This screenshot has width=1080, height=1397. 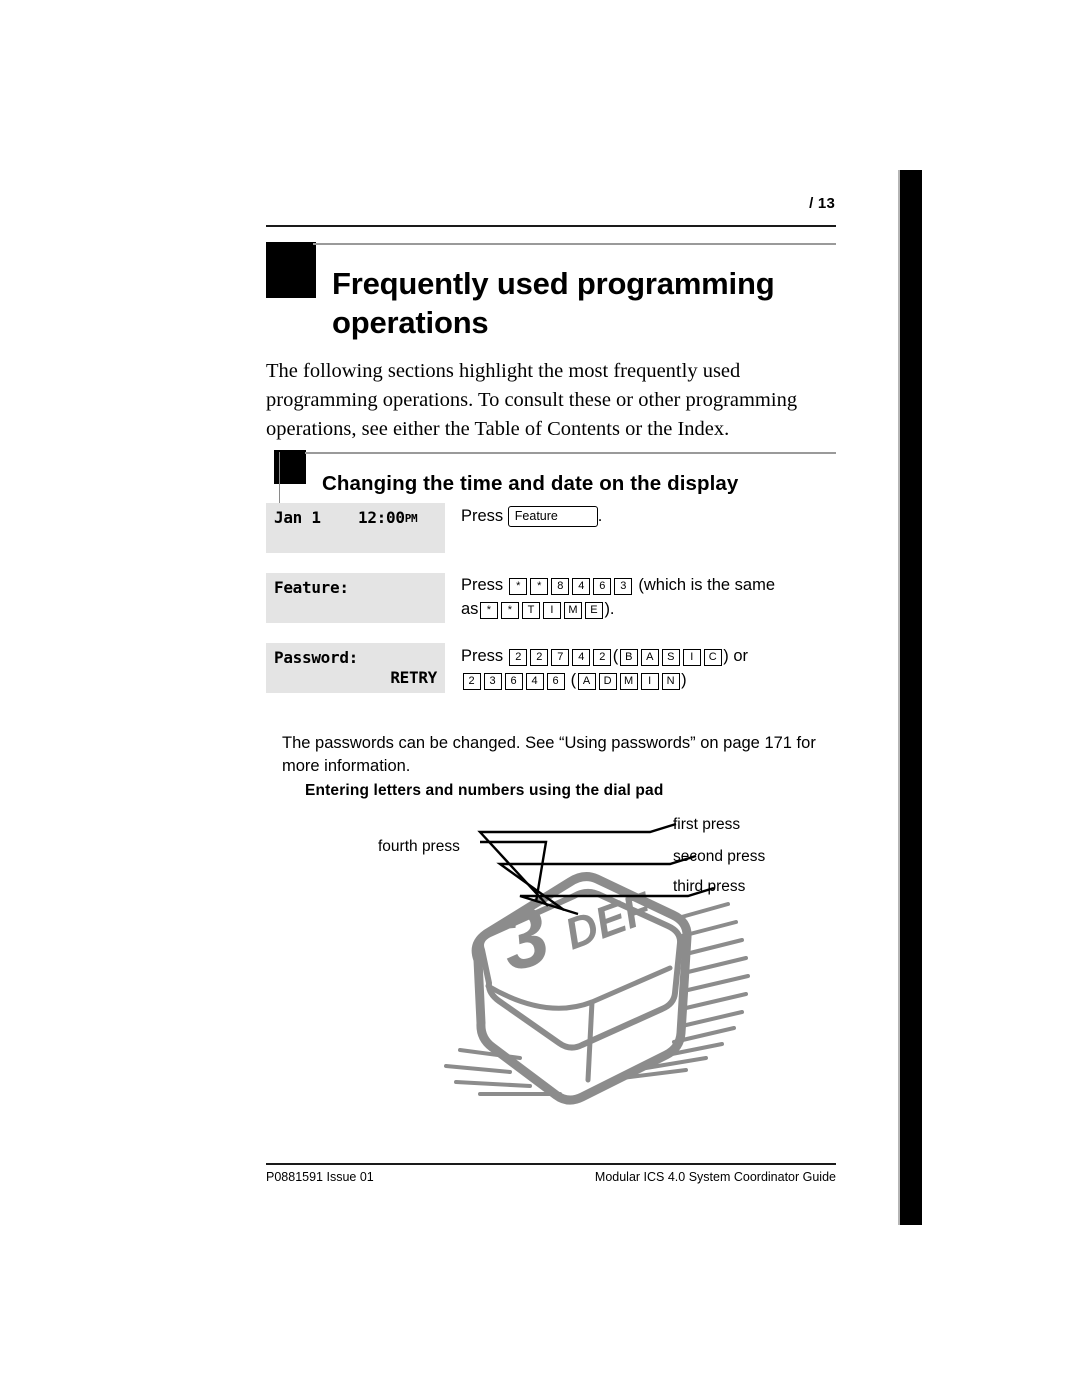 I want to click on paren-open-2: (, so click(x=573, y=679).